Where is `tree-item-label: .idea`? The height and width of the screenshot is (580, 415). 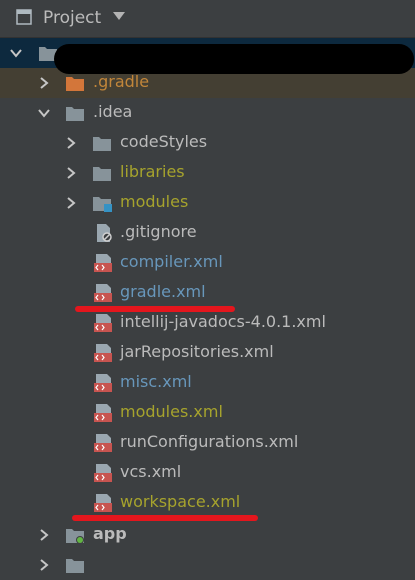 tree-item-label: .idea is located at coordinates (113, 111).